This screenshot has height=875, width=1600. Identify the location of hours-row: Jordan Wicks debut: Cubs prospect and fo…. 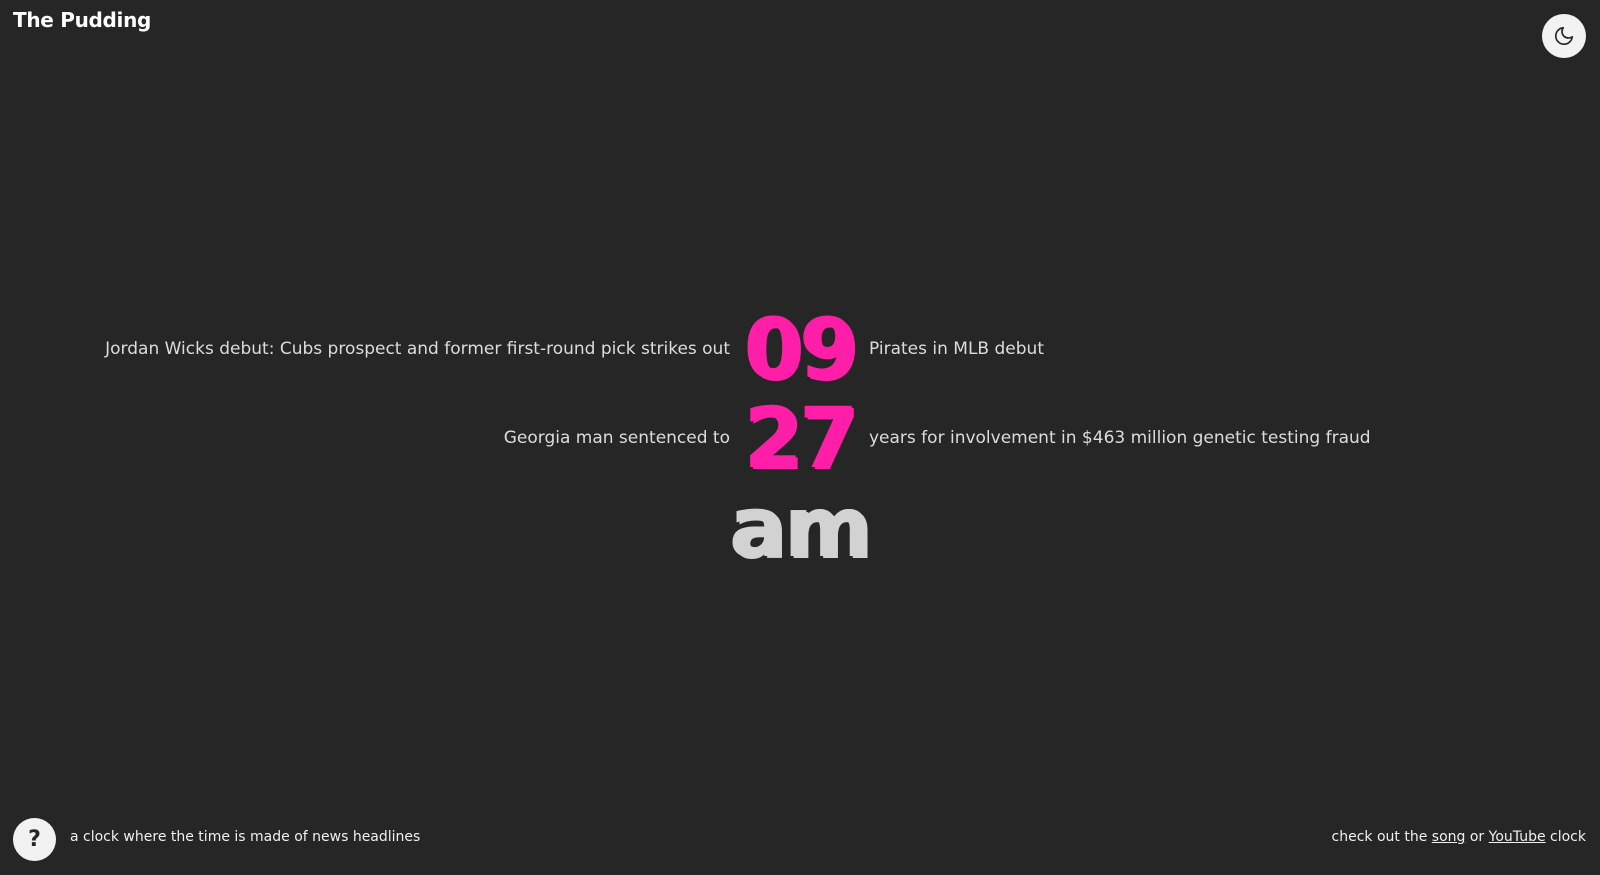
(800, 349).